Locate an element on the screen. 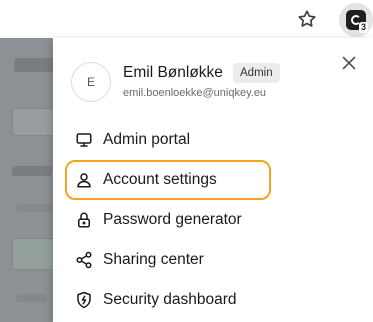 The image size is (373, 322). close-icon is located at coordinates (349, 63).